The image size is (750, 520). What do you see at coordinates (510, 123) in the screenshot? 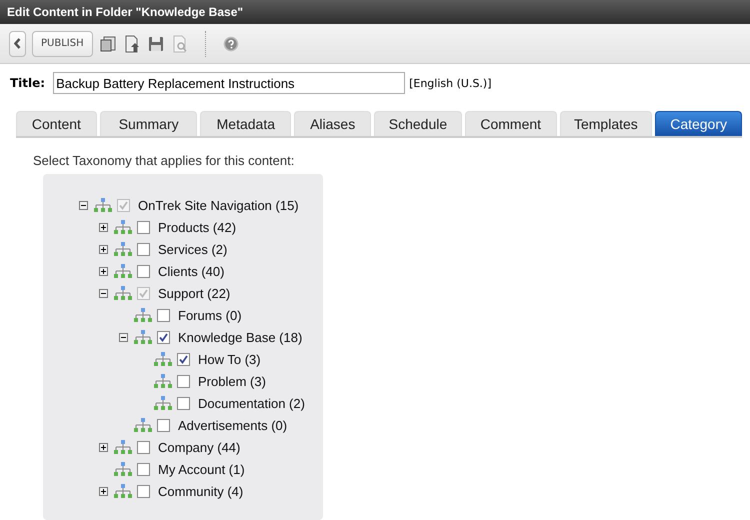
I see `tab: Comment` at bounding box center [510, 123].